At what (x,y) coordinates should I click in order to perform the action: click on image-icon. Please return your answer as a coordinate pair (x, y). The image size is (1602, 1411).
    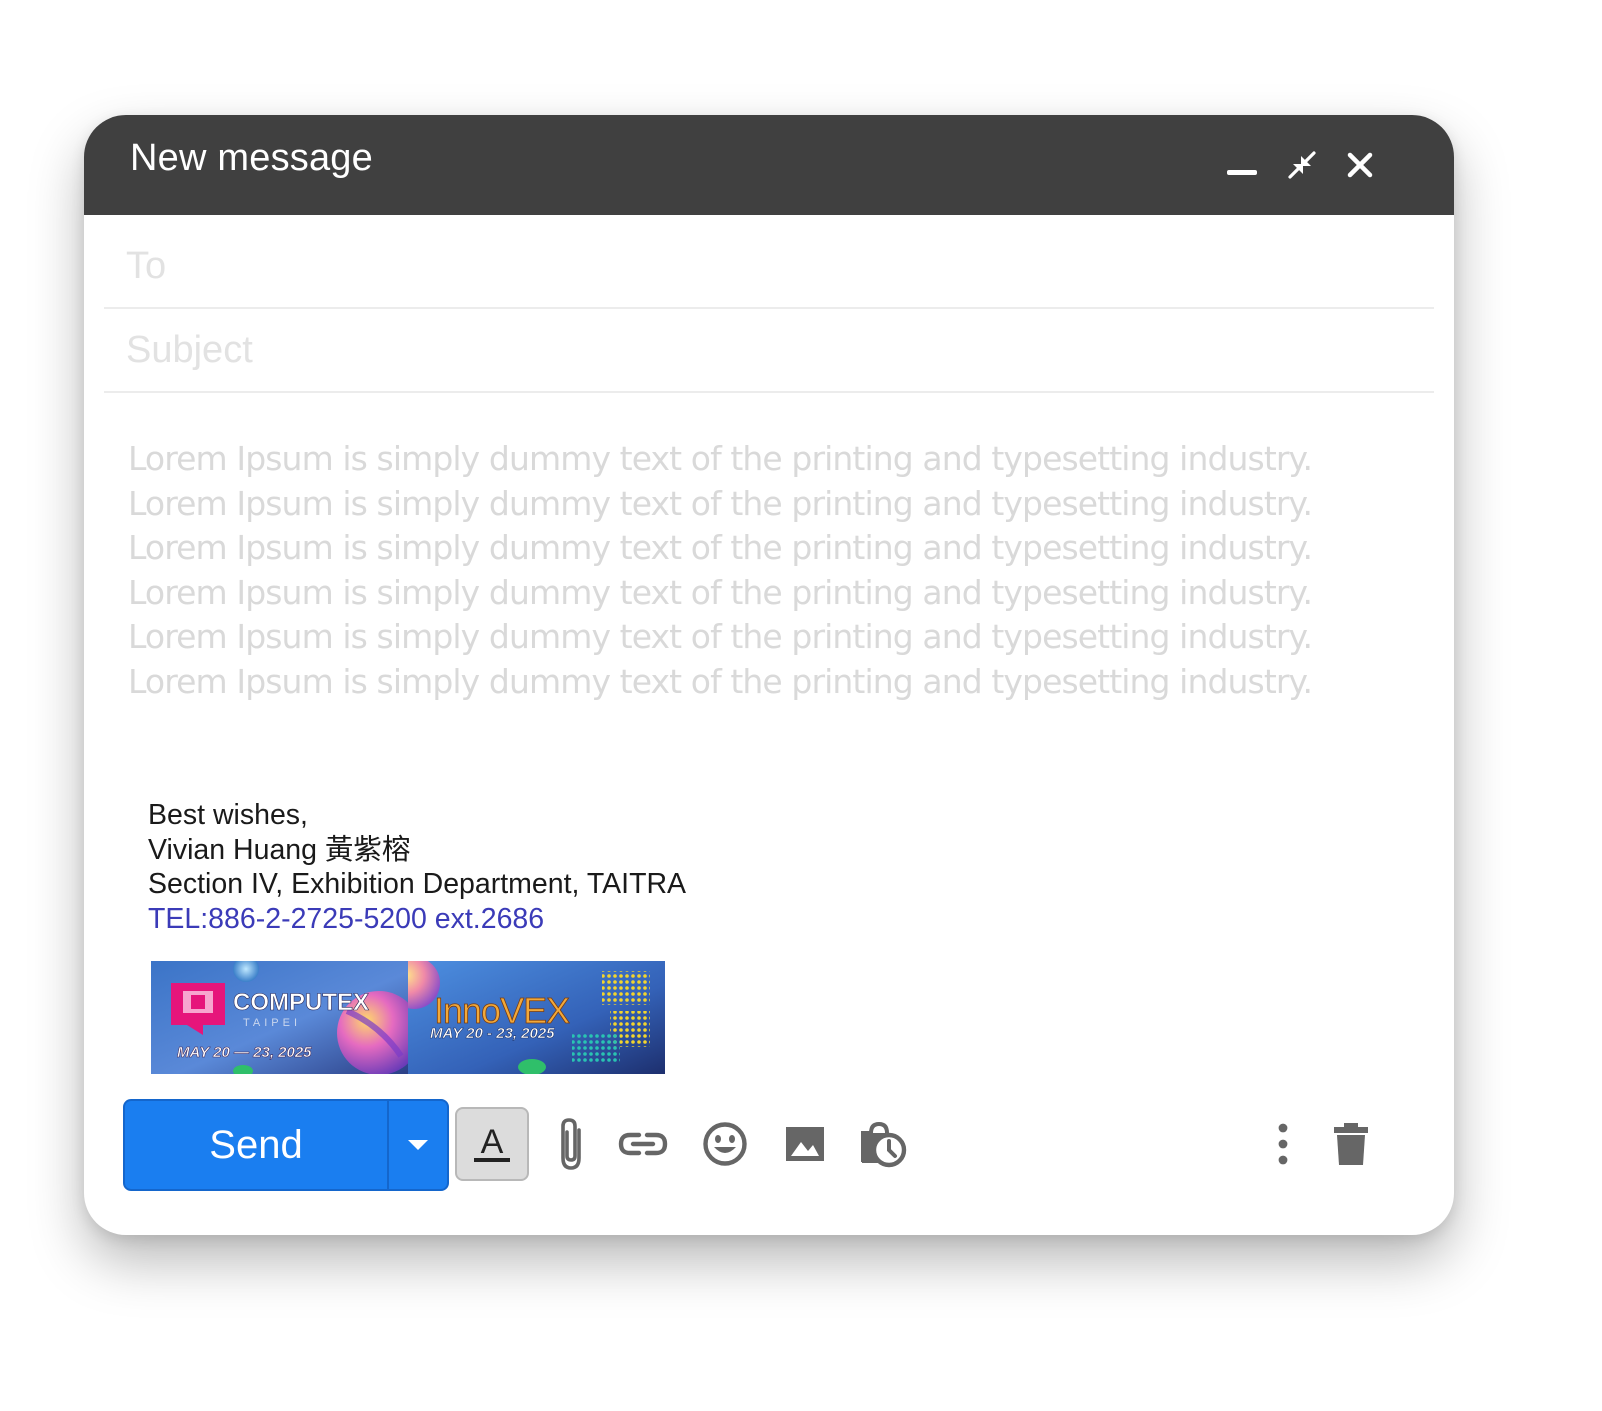
    Looking at the image, I should click on (805, 1144).